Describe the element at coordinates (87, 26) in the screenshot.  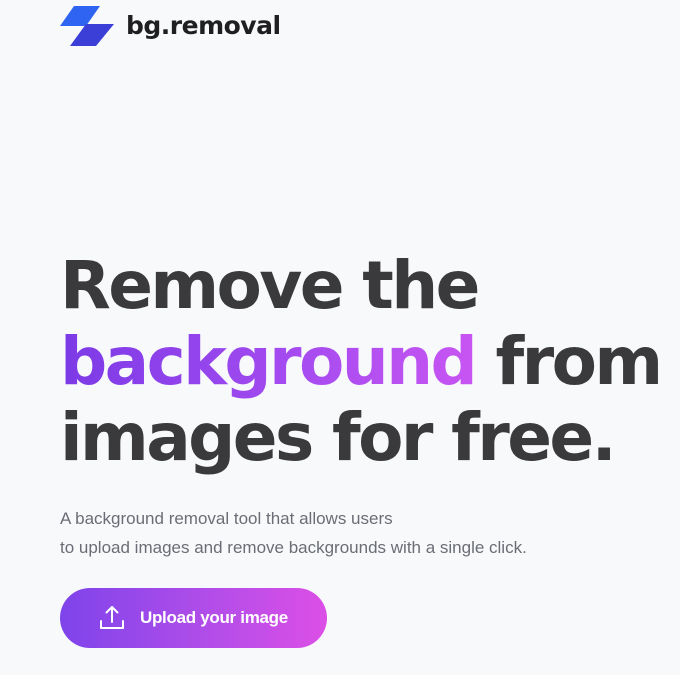
I see `bg-removal-logo-icon` at that location.